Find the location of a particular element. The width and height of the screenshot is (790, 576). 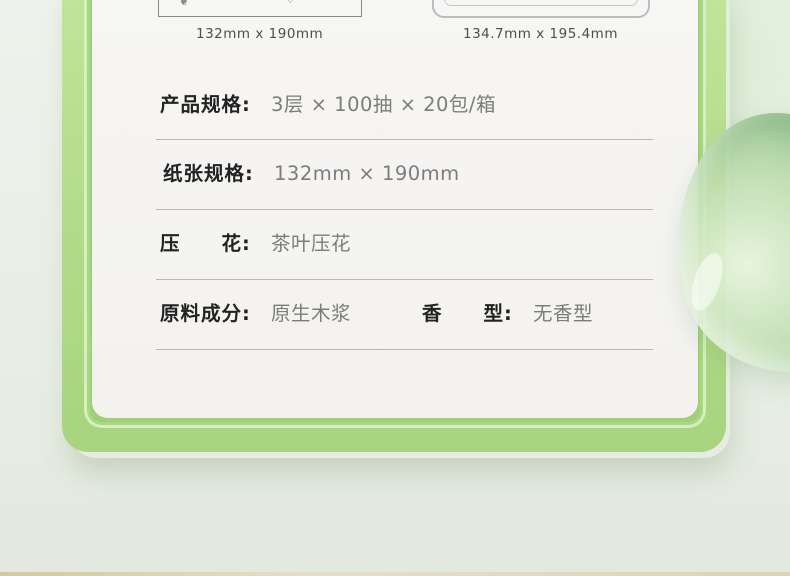

spec-row-material: 原料成分: 原生木浆 is located at coordinates (255, 314).